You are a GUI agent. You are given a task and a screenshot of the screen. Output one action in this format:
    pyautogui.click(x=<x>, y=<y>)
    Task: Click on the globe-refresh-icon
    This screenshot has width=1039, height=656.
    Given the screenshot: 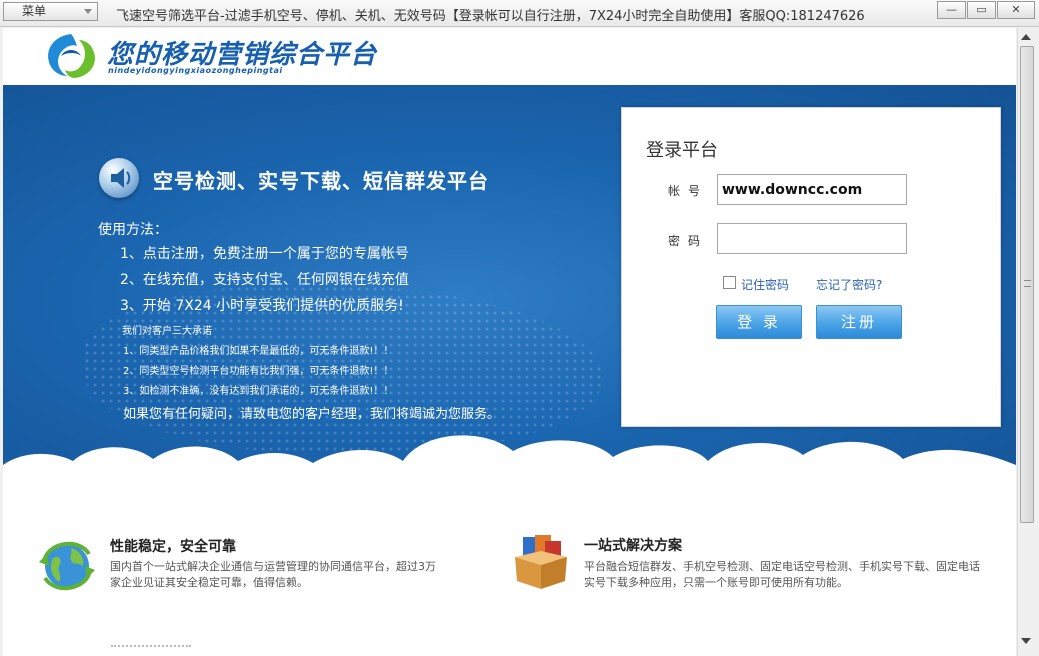 What is the action you would take?
    pyautogui.click(x=67, y=566)
    